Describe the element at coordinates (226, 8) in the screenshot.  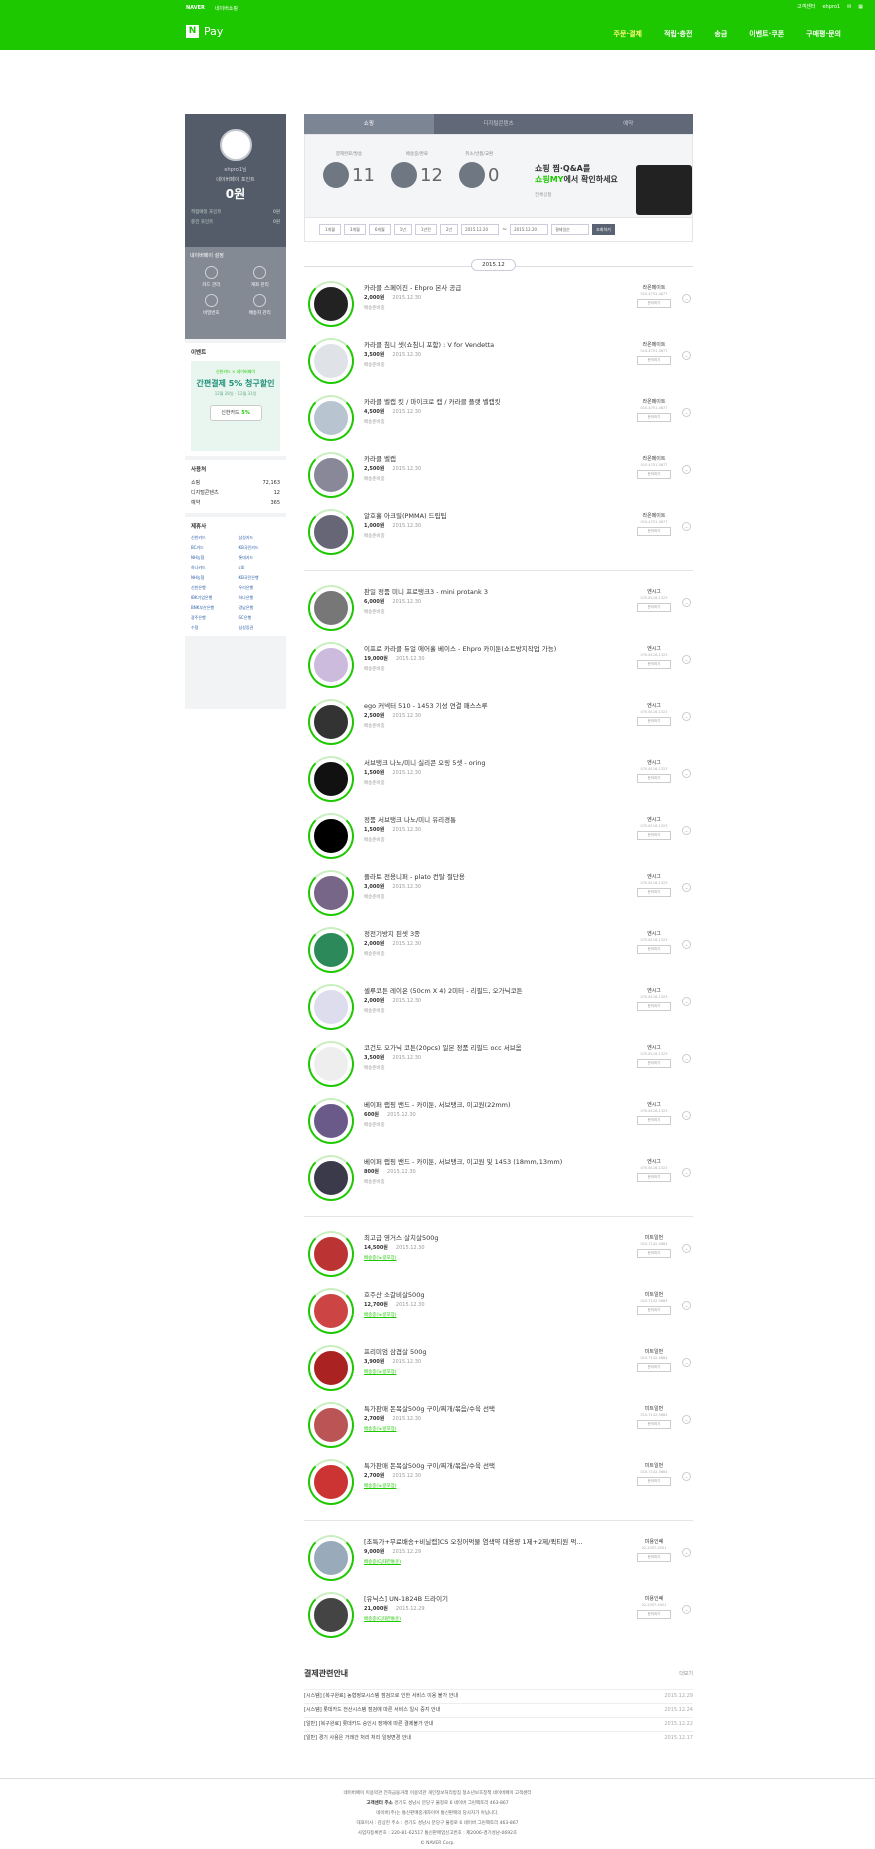
I see `naver-shopping-link: 네이버쇼핑` at that location.